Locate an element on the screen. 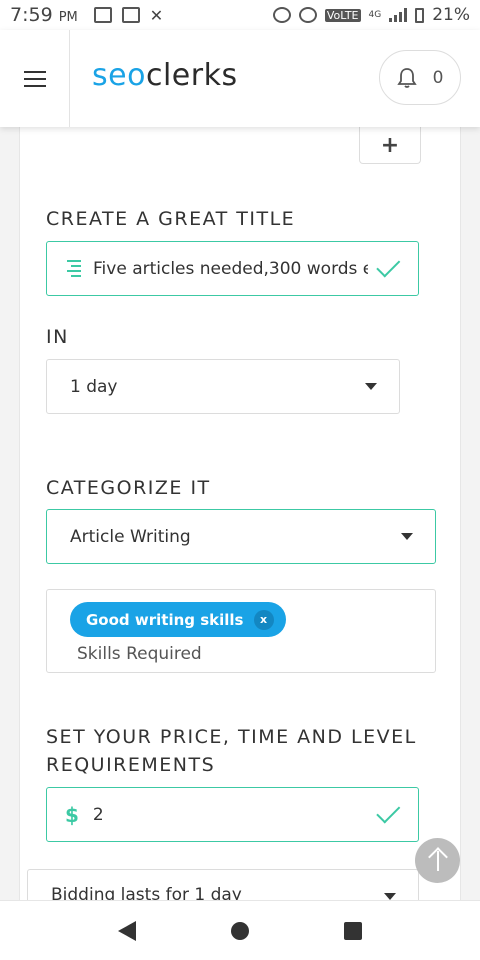  site-header: seoclerks 0 is located at coordinates (240, 78).